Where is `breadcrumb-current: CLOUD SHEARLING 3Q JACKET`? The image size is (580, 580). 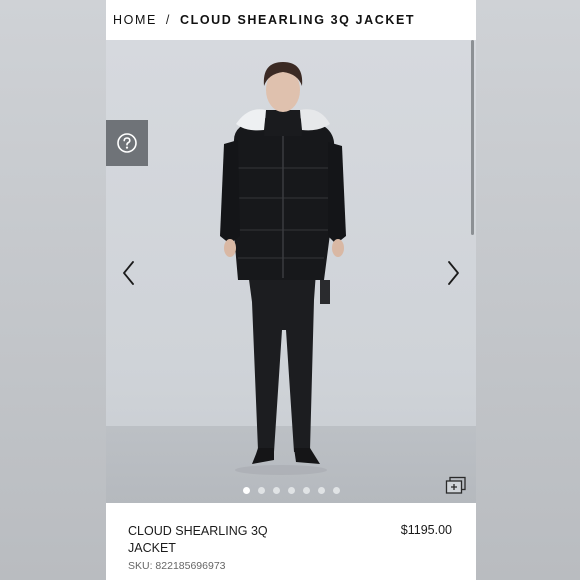
breadcrumb-current: CLOUD SHEARLING 3Q JACKET is located at coordinates (297, 20).